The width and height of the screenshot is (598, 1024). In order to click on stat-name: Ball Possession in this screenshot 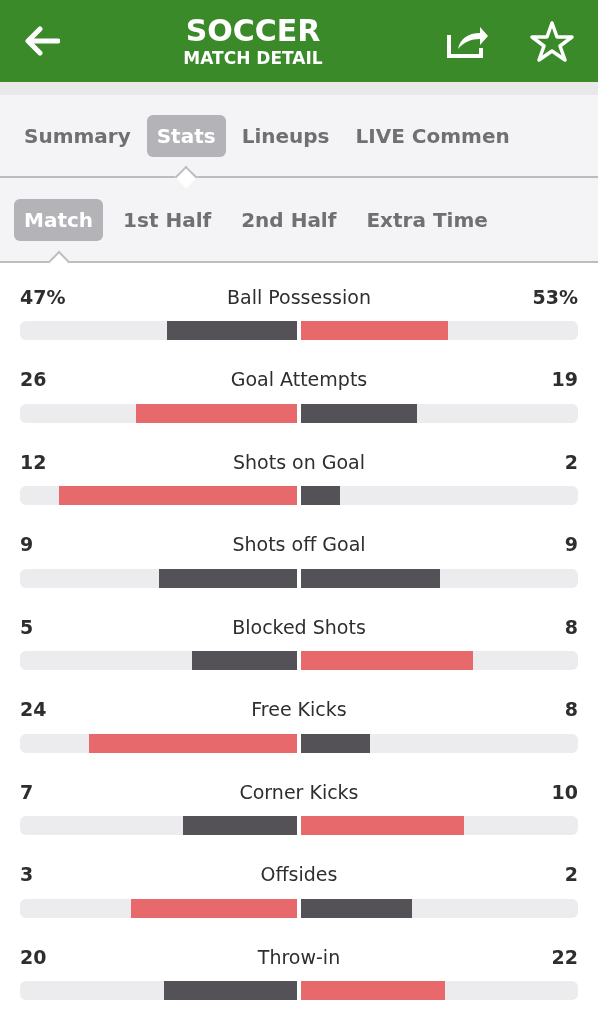, I will do `click(299, 297)`.